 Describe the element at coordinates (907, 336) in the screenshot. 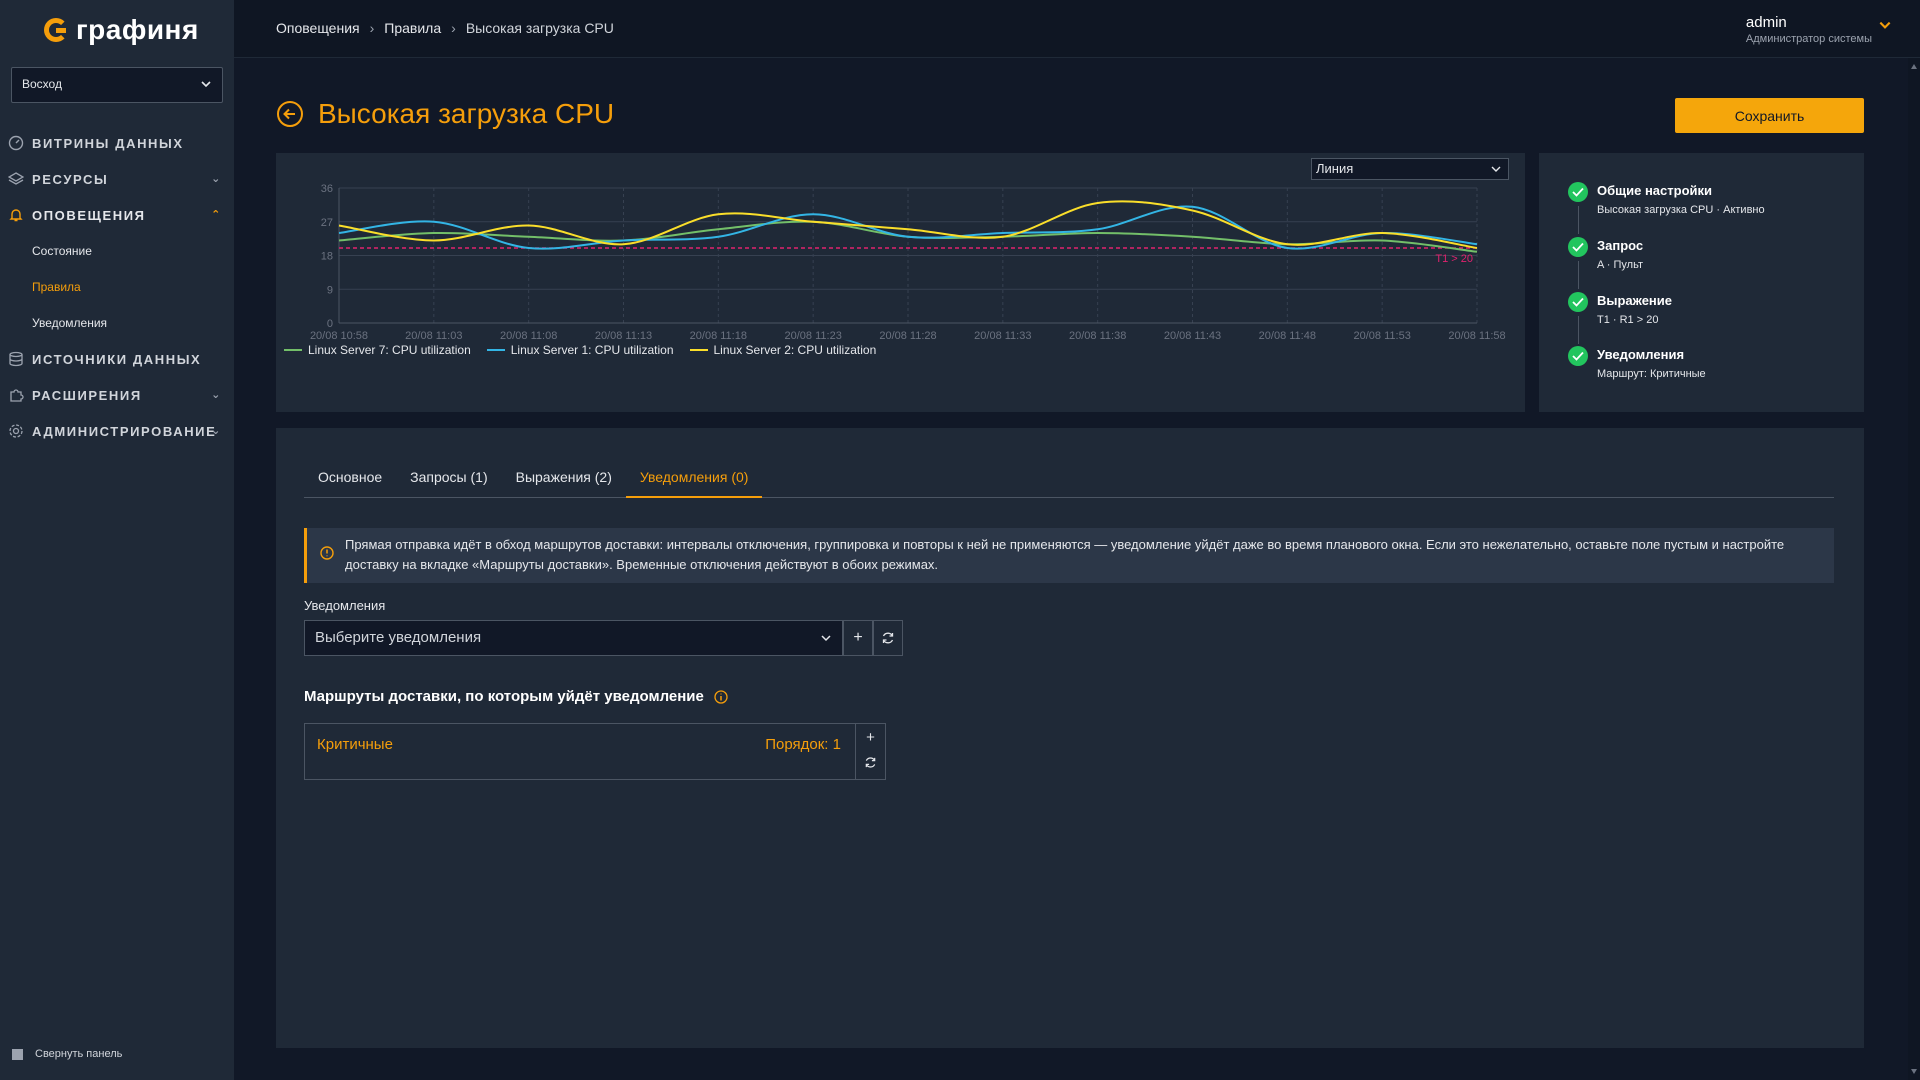

I see `x-tick-label: 20/08 11:28` at that location.